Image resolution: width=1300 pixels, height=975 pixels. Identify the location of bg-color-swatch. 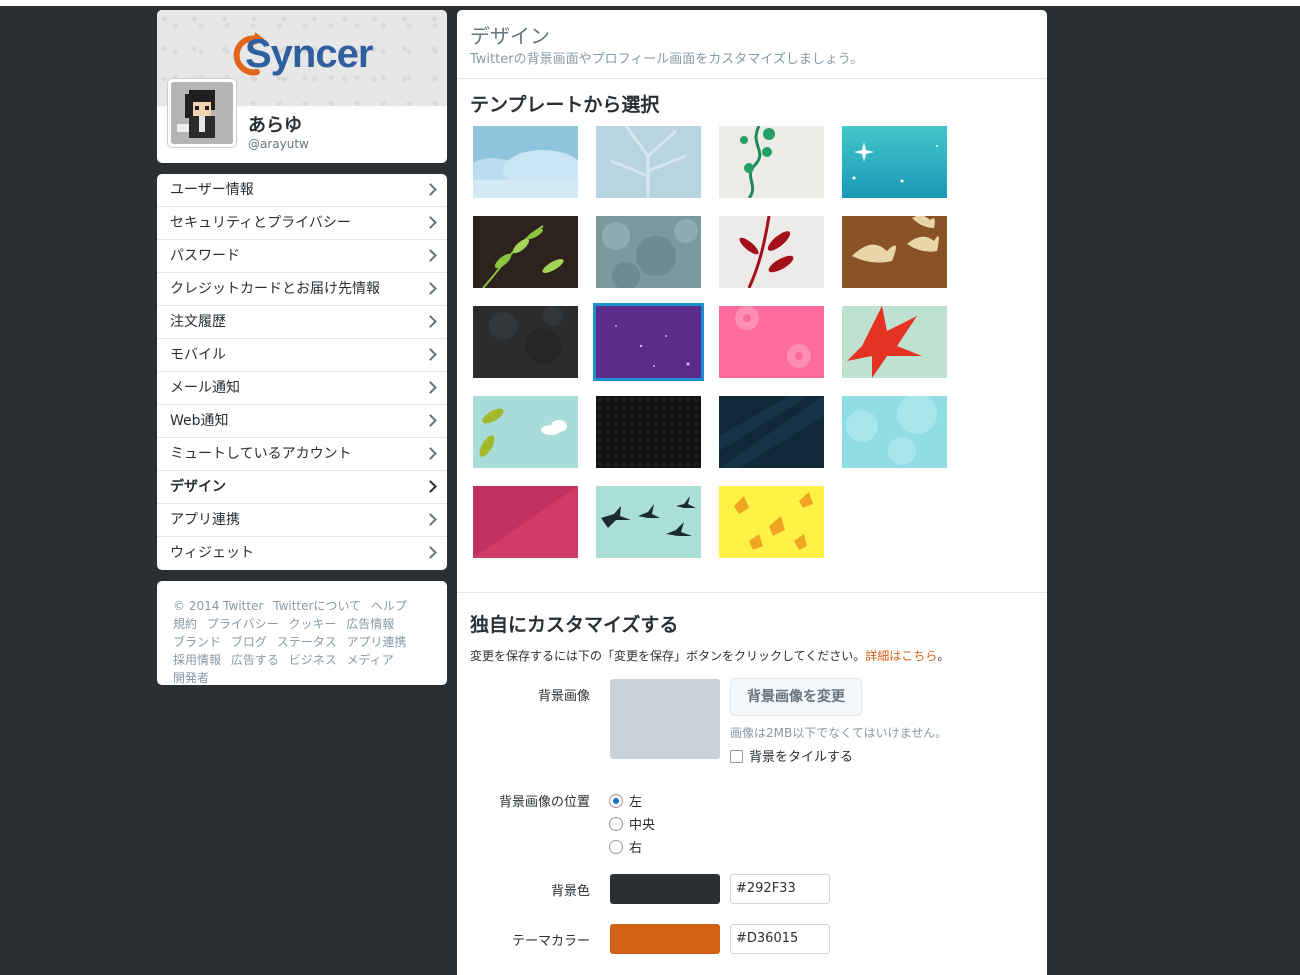
(665, 889).